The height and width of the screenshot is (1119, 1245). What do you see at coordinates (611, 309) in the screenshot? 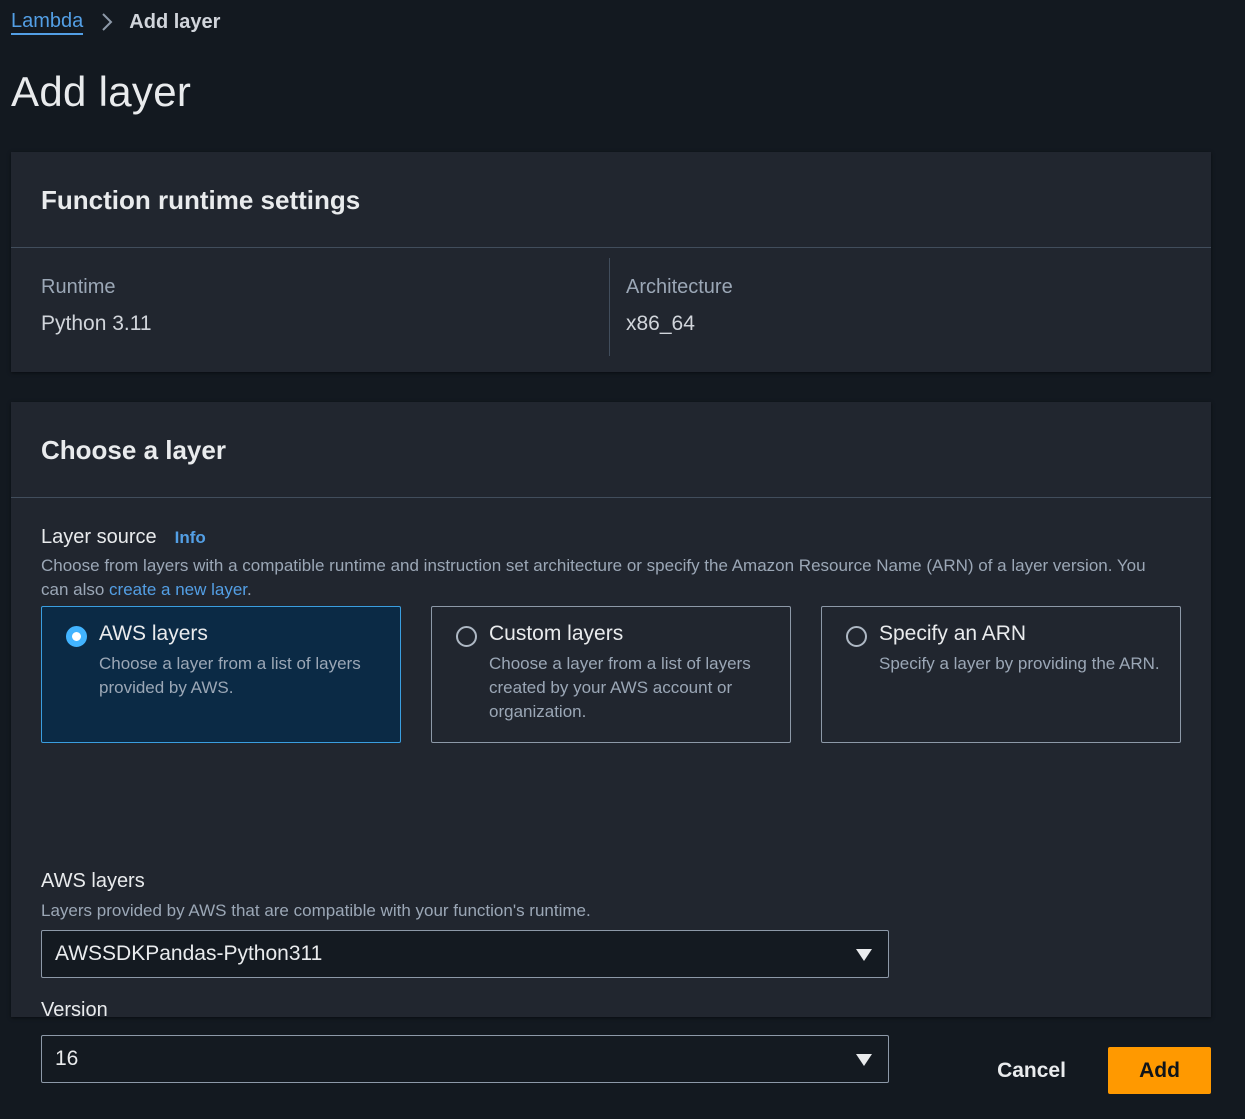
I see `runtime-settings-grid: Runtime Python 3.11 Architecture x86_64` at bounding box center [611, 309].